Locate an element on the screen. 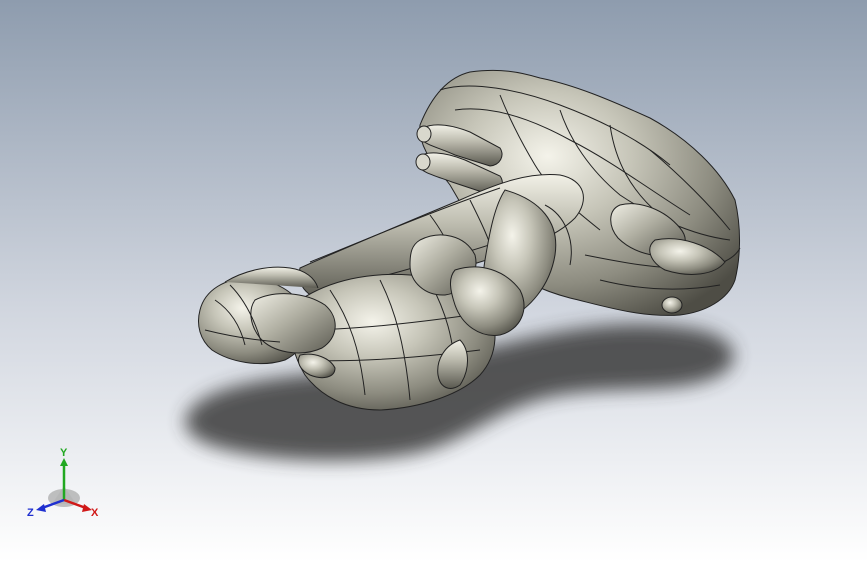 This screenshot has height=562, width=867. y-axis-arrow is located at coordinates (64, 462).